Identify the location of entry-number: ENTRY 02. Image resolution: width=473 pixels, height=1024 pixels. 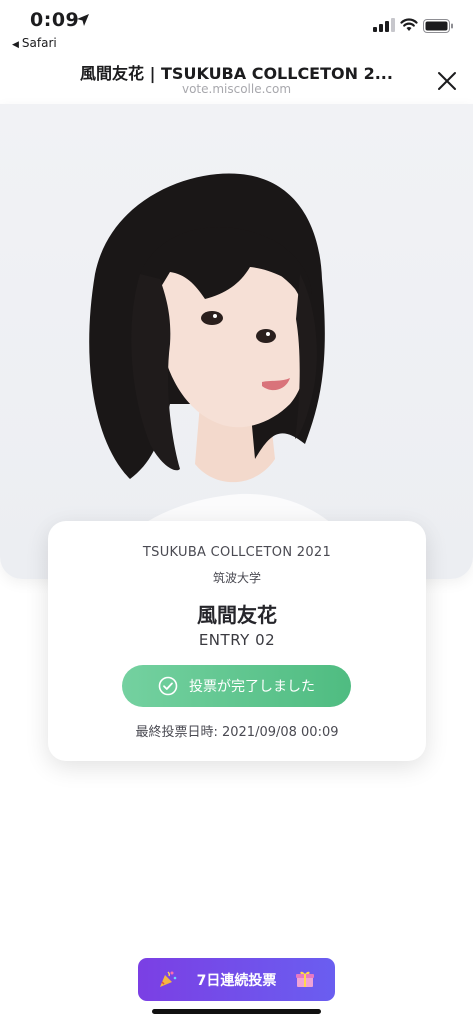
(237, 640).